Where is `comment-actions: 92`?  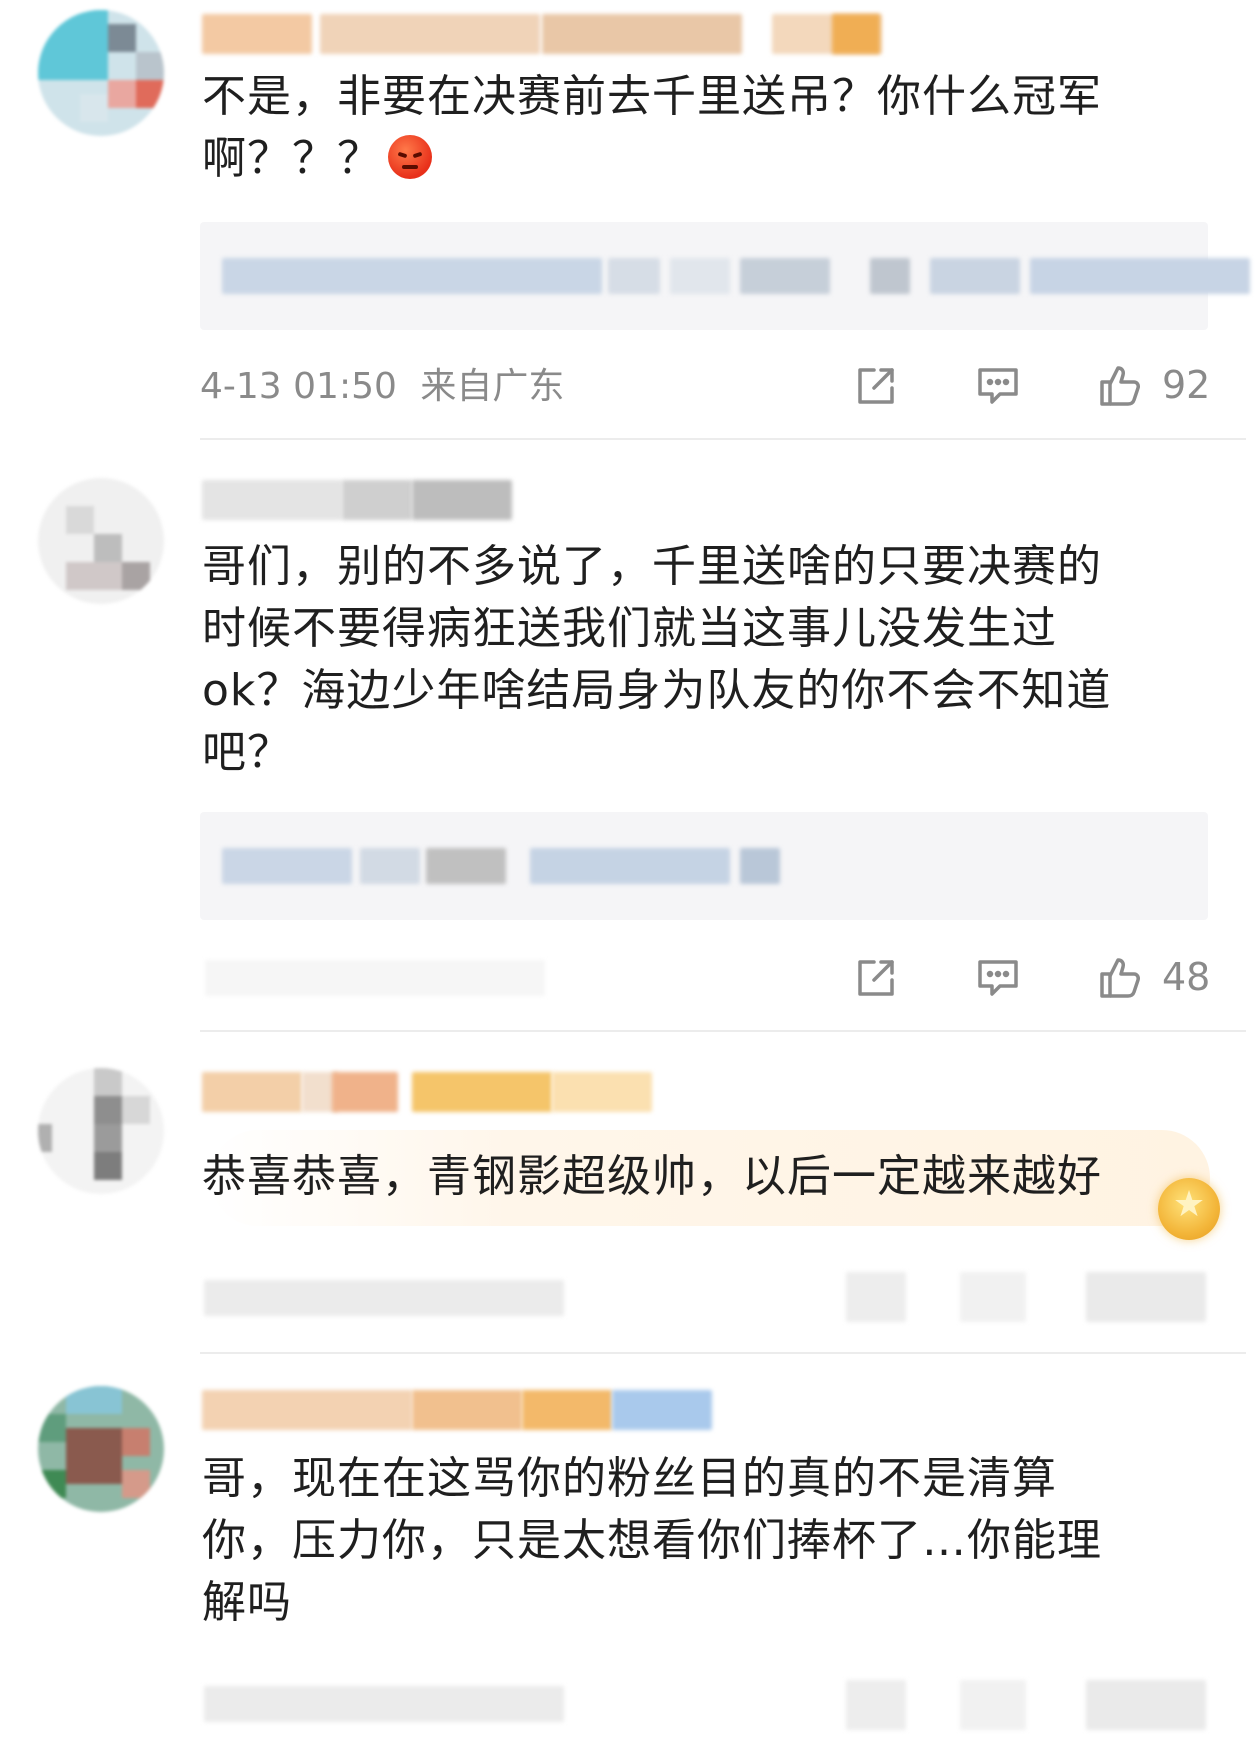 comment-actions: 92 is located at coordinates (1025, 386).